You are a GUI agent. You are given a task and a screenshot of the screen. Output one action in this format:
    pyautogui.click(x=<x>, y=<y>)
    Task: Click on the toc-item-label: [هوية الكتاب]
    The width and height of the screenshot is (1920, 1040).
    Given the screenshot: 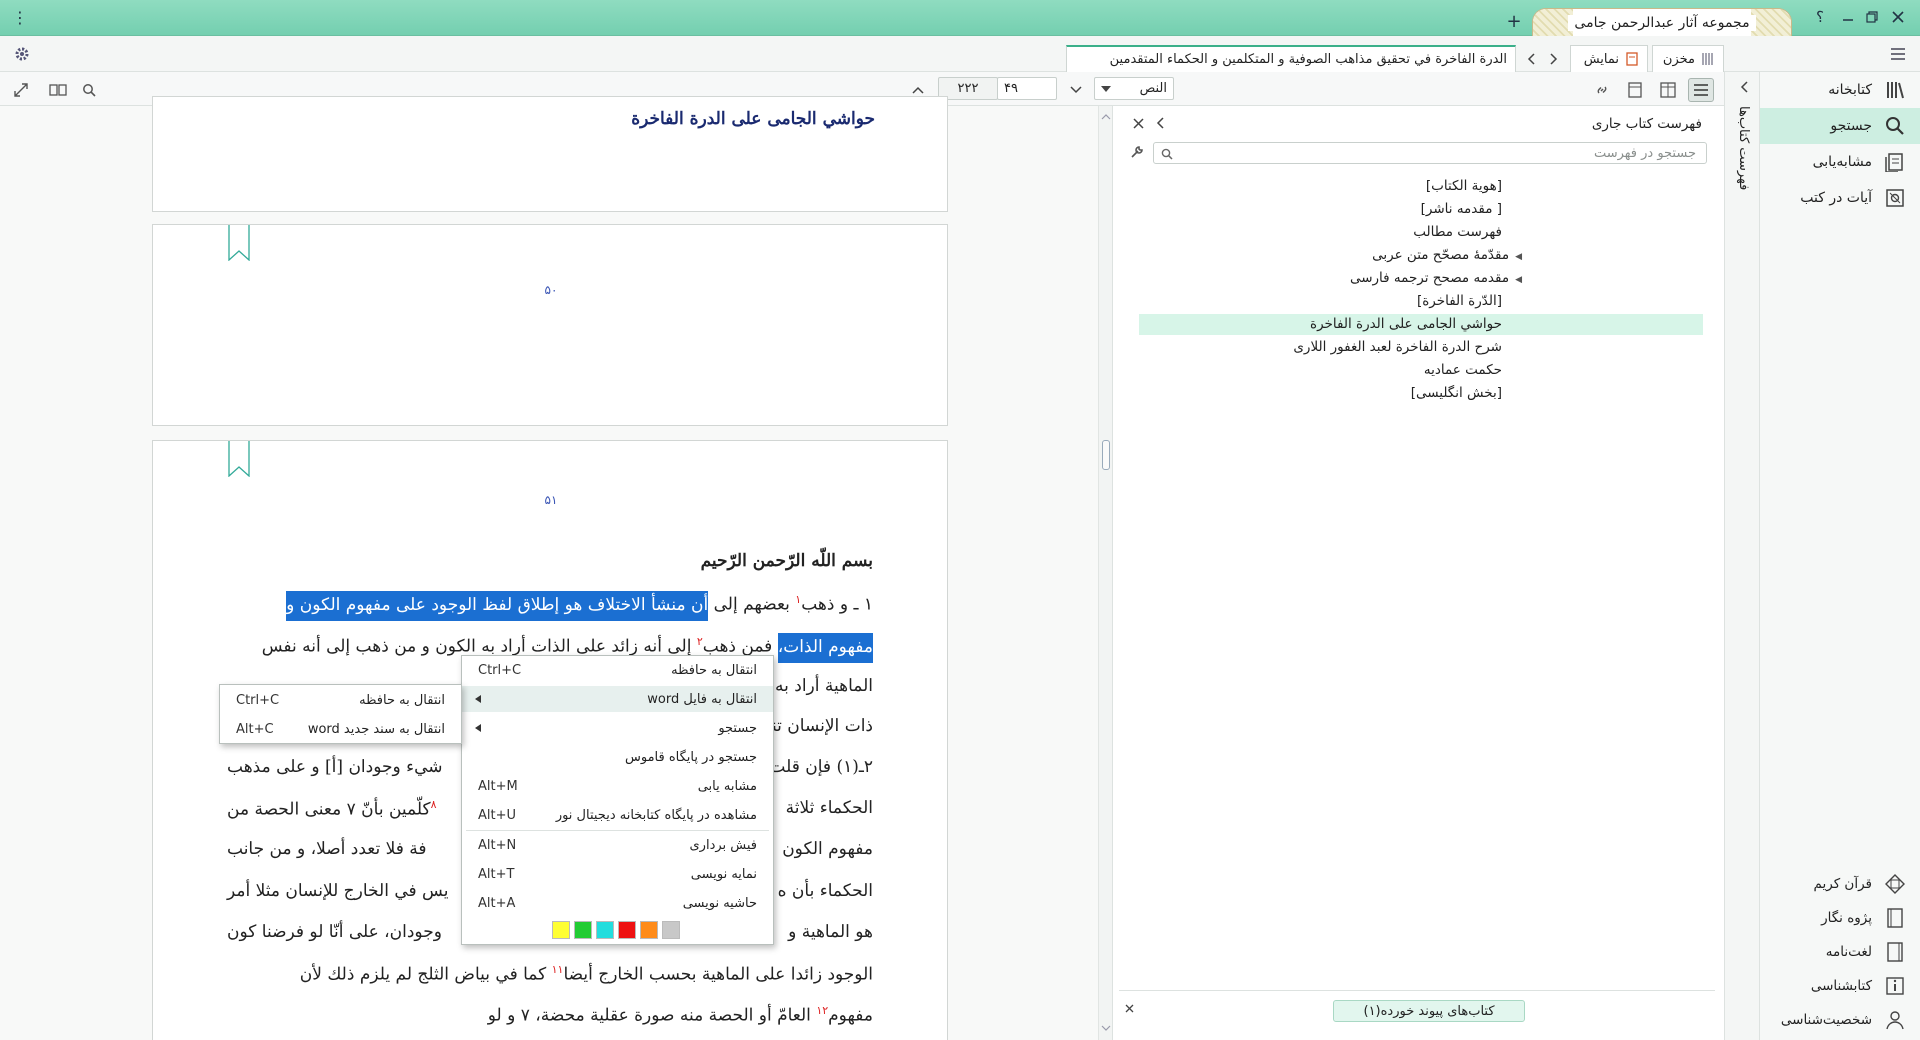 What is the action you would take?
    pyautogui.click(x=1463, y=186)
    